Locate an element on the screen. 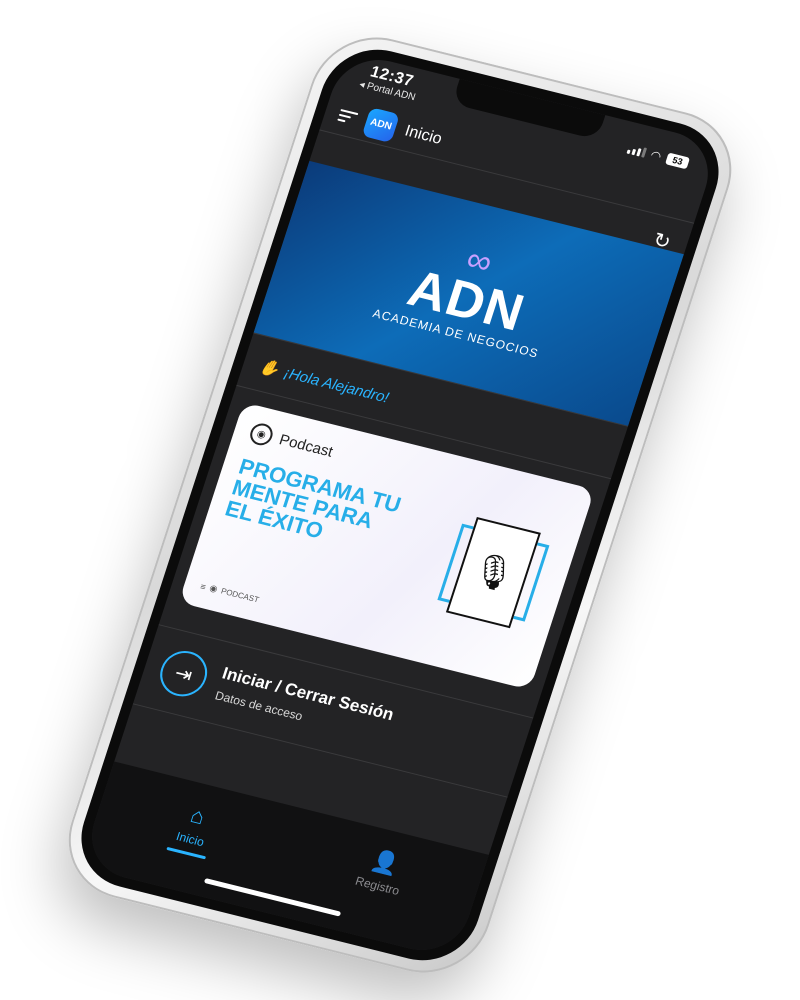  sign-in-icon: ⇥ is located at coordinates (184, 674).